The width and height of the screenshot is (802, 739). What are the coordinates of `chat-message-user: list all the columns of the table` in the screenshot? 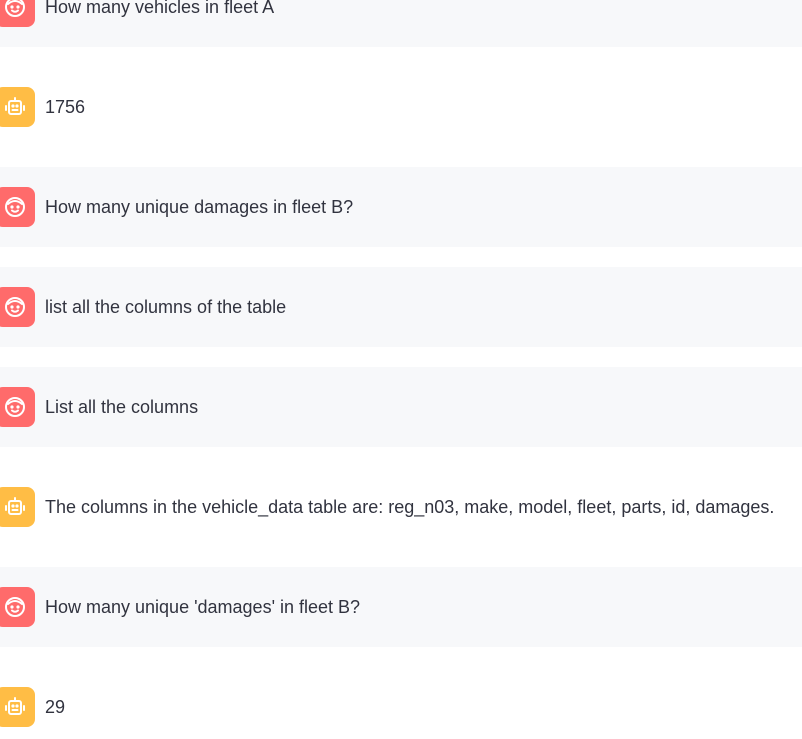 It's located at (401, 307).